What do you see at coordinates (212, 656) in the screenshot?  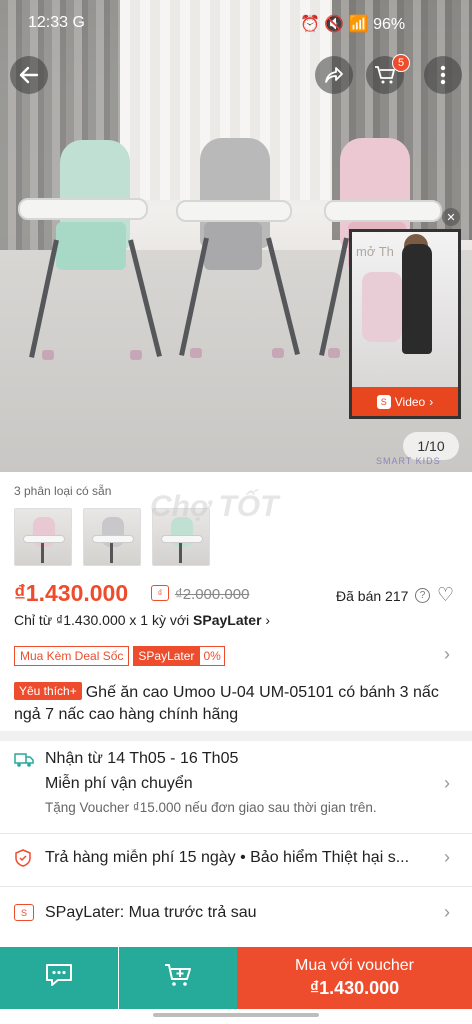 I see `spaylater-tag-rate: 0%` at bounding box center [212, 656].